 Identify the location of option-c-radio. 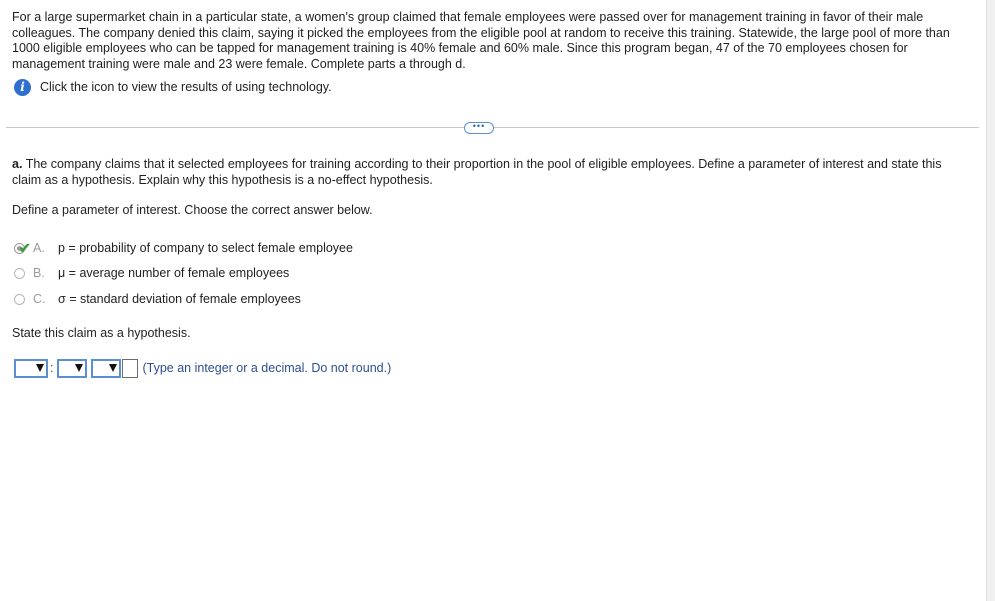
(19, 299).